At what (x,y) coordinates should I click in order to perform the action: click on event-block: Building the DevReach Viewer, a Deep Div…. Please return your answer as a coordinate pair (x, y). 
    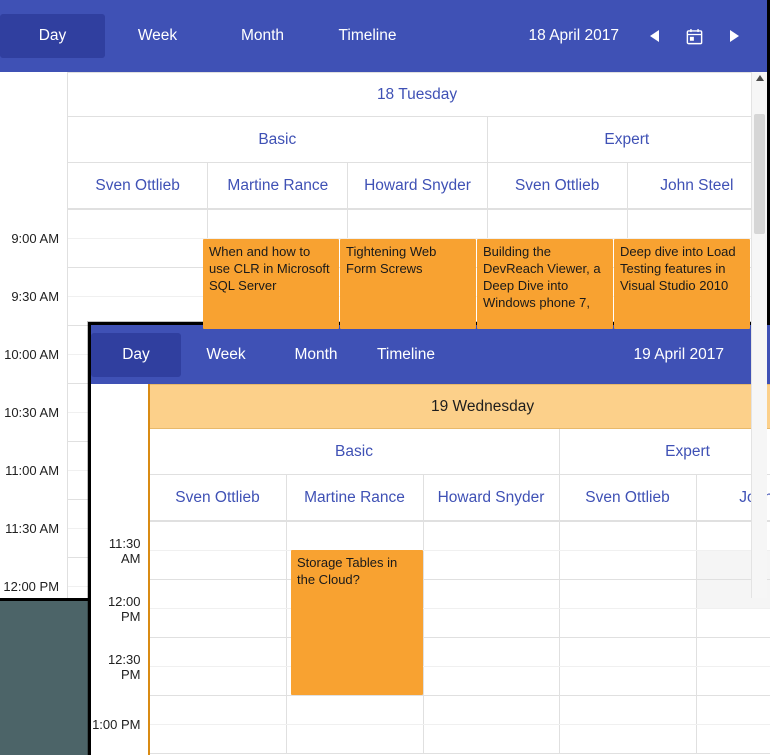
    Looking at the image, I should click on (545, 284).